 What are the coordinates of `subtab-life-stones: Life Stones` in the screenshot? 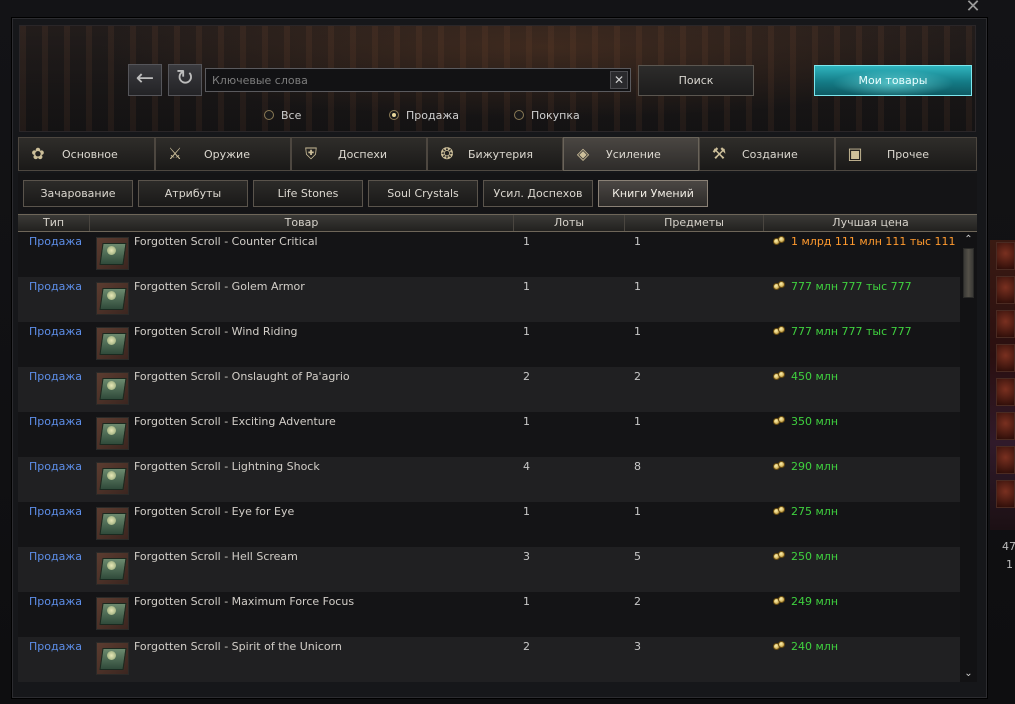 It's located at (308, 193).